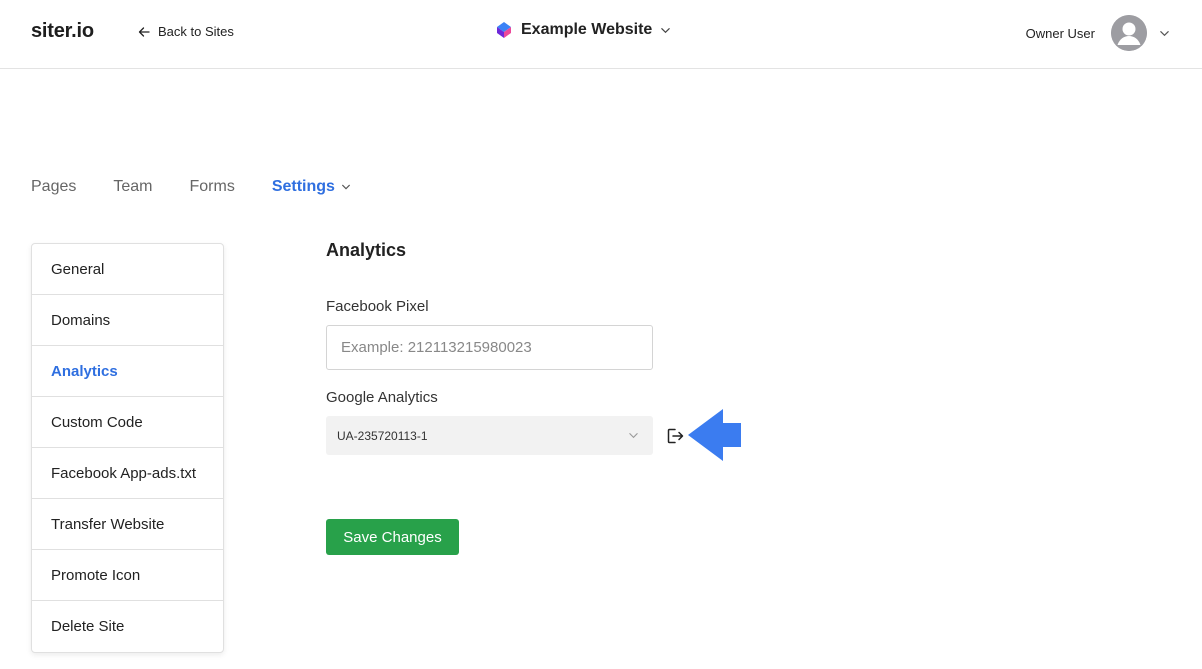 This screenshot has height=669, width=1202. I want to click on sidebar-item-facebook-app-ads: Facebook App-ads.txt, so click(127, 473).